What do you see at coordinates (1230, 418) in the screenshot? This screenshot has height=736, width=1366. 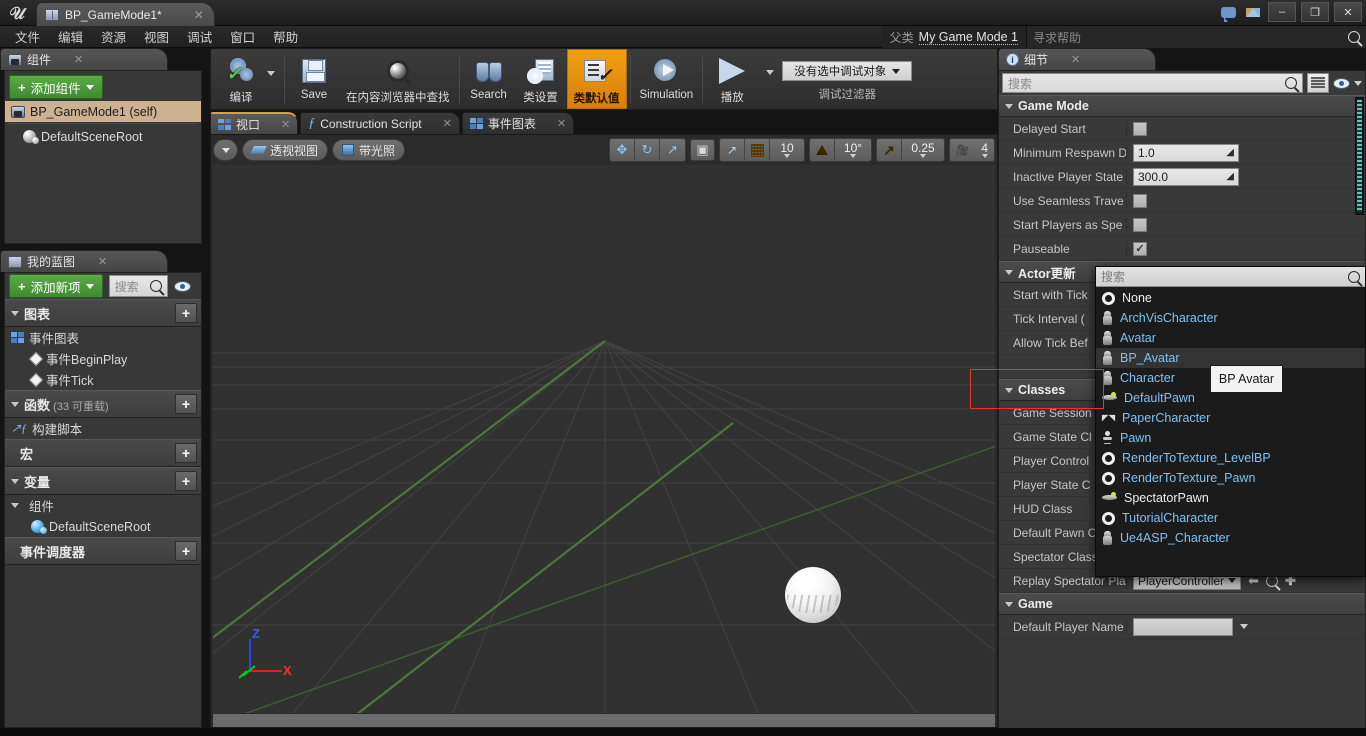 I see `class-picker-item: ◤◥ PaperCharacter` at bounding box center [1230, 418].